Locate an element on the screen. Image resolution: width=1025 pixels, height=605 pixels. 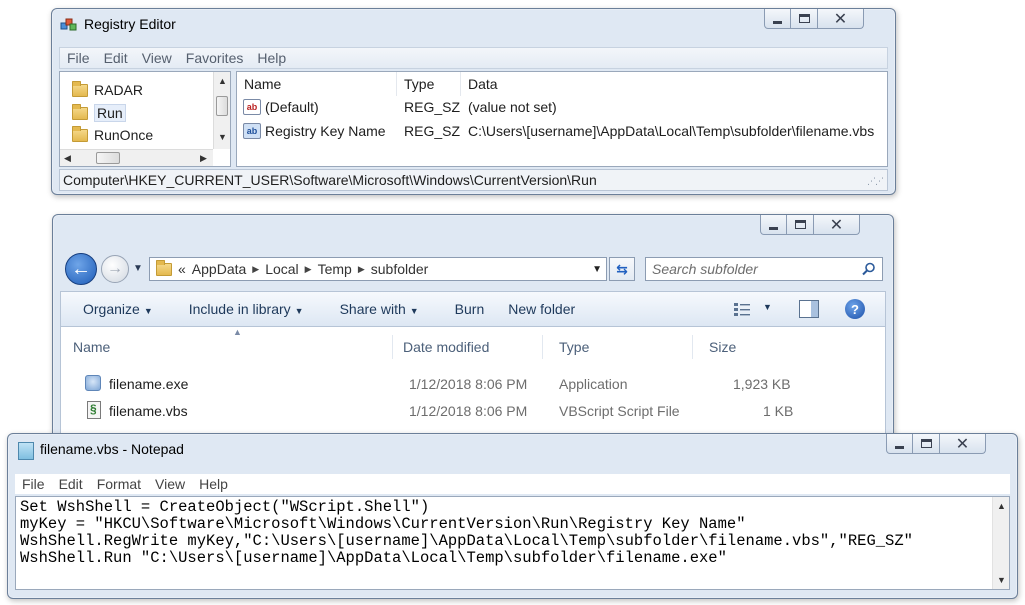
forward-button: → is located at coordinates (115, 269).